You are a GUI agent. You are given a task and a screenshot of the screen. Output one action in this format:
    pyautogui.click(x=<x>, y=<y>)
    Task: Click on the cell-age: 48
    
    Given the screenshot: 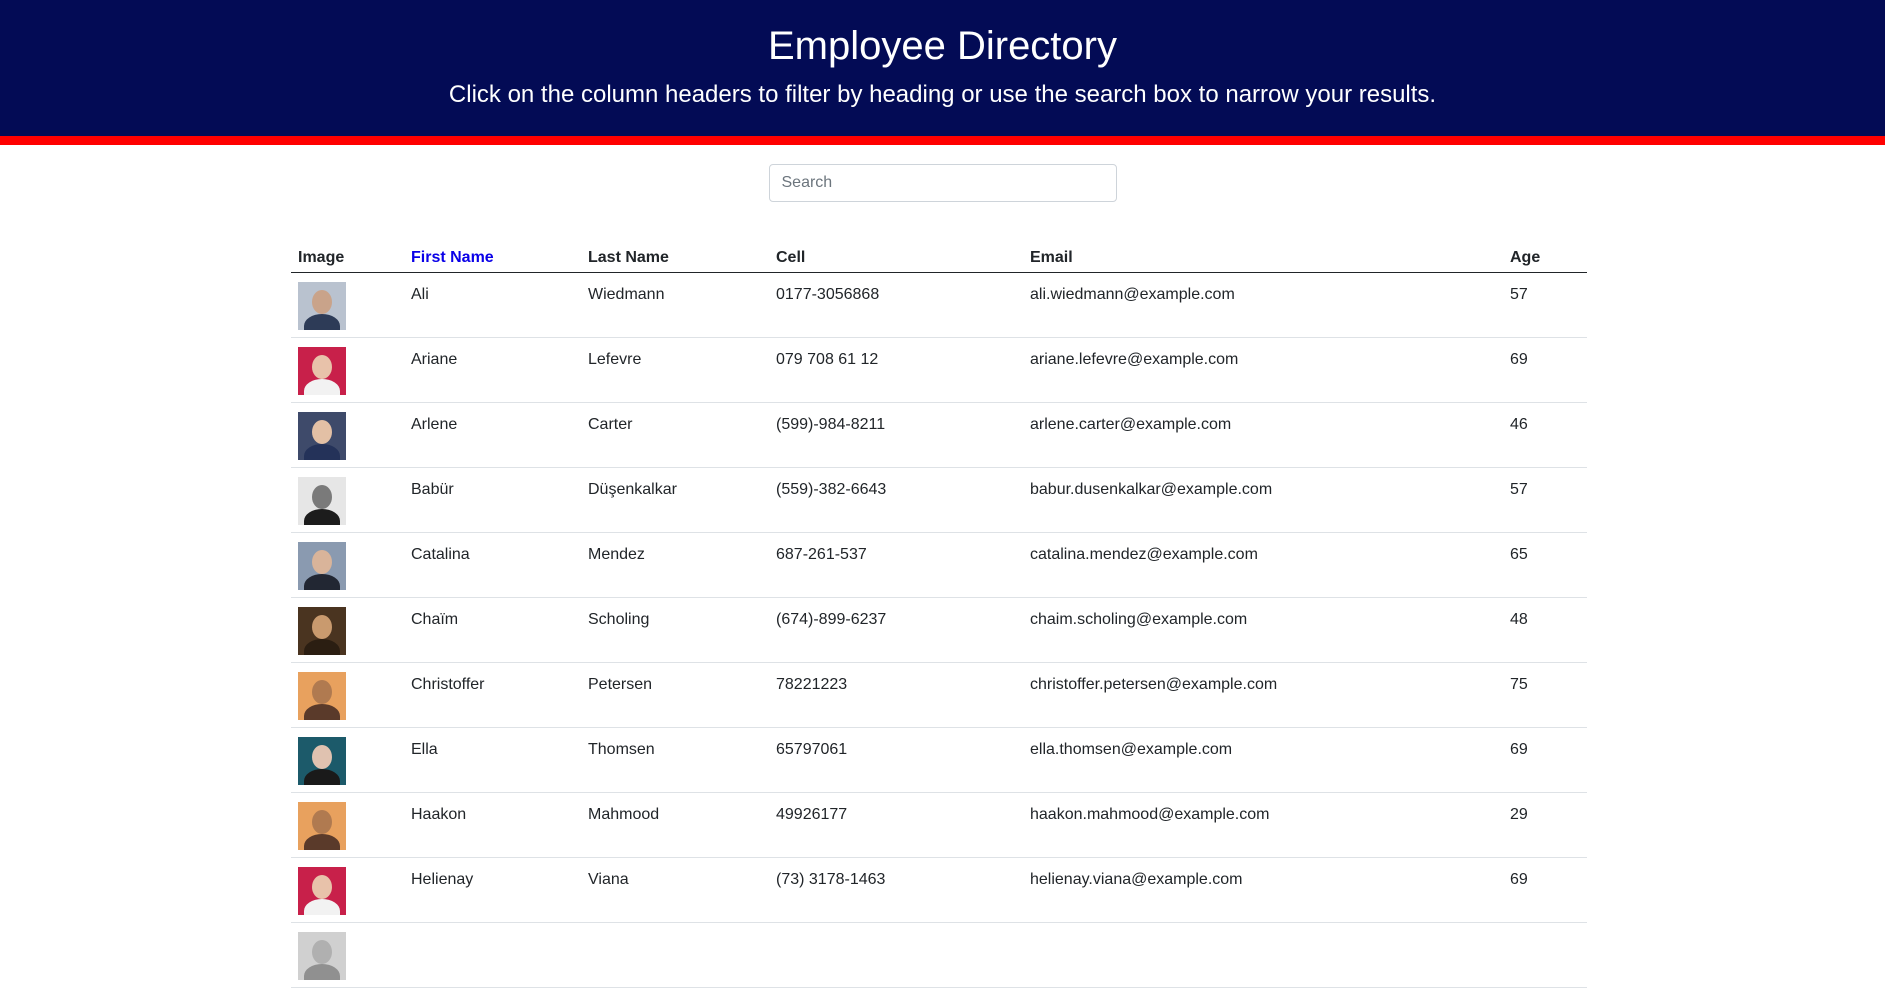 What is the action you would take?
    pyautogui.click(x=1545, y=630)
    